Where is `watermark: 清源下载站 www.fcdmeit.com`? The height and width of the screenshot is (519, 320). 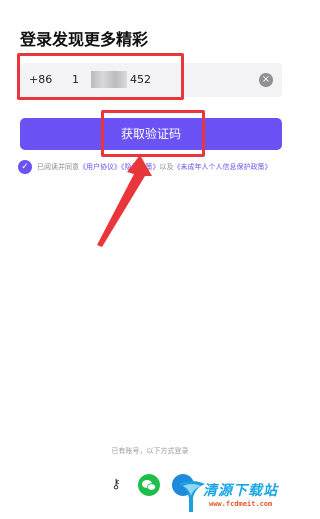 watermark: 清源下载站 www.fcdmeit.com is located at coordinates (237, 497).